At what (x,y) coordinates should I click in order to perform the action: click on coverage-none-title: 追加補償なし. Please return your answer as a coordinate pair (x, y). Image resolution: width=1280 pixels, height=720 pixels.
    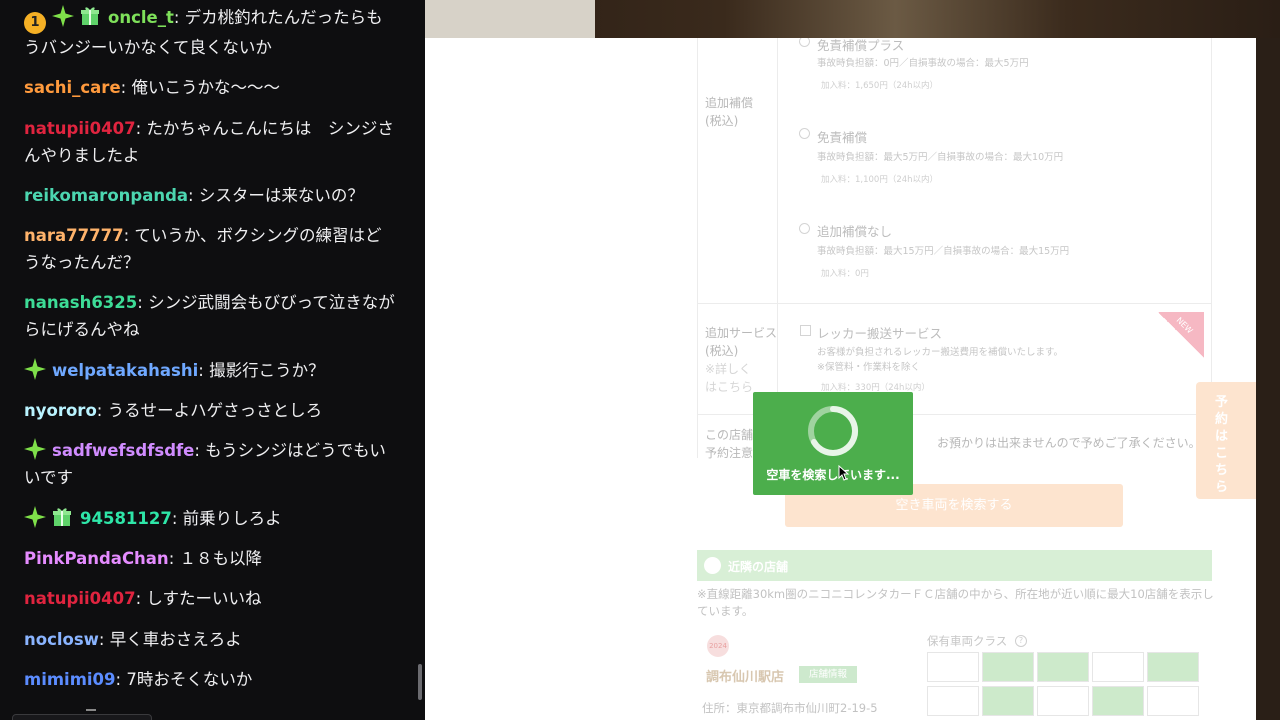
    Looking at the image, I should click on (855, 231).